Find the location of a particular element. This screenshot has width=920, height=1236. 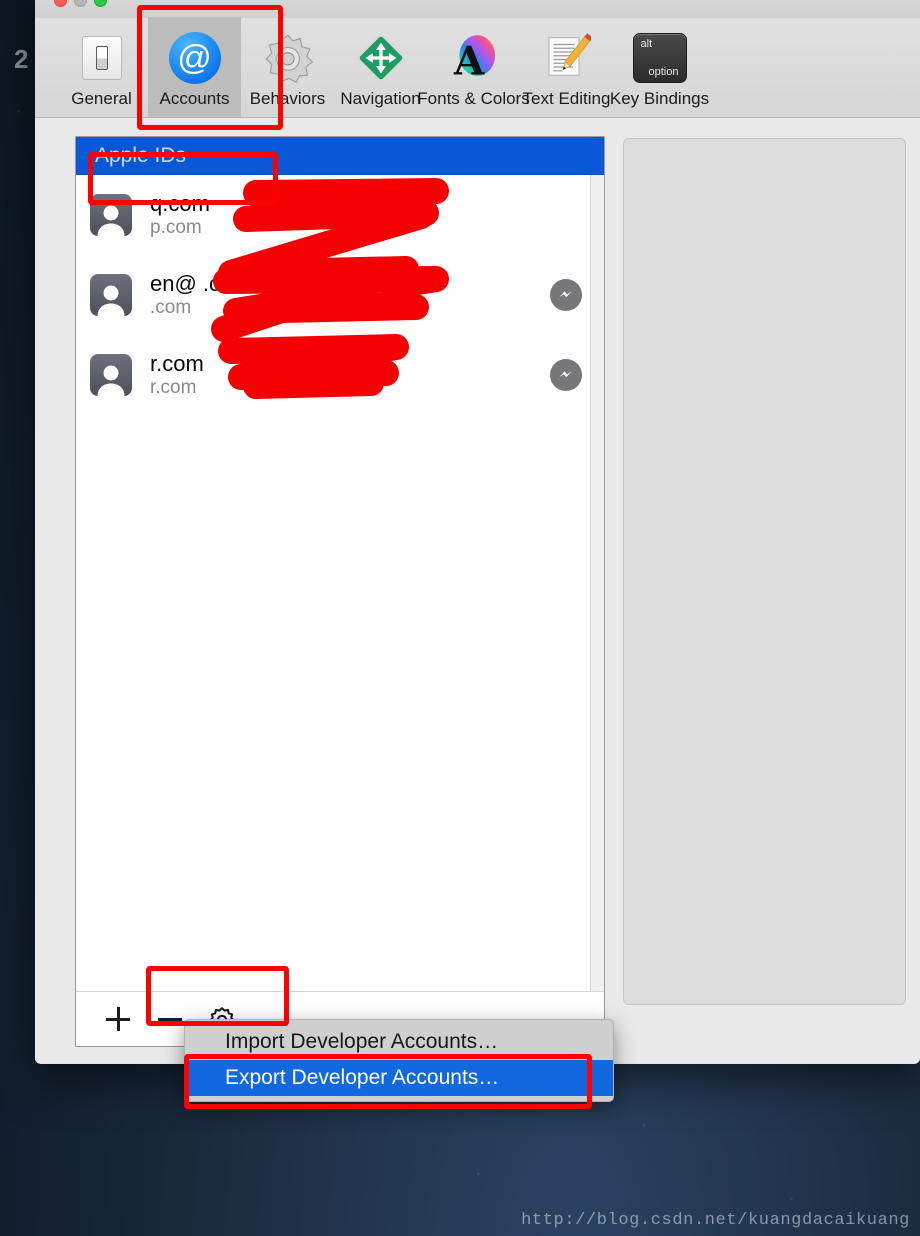

tab-key-bindings: alt option Key Bindings is located at coordinates (659, 67).